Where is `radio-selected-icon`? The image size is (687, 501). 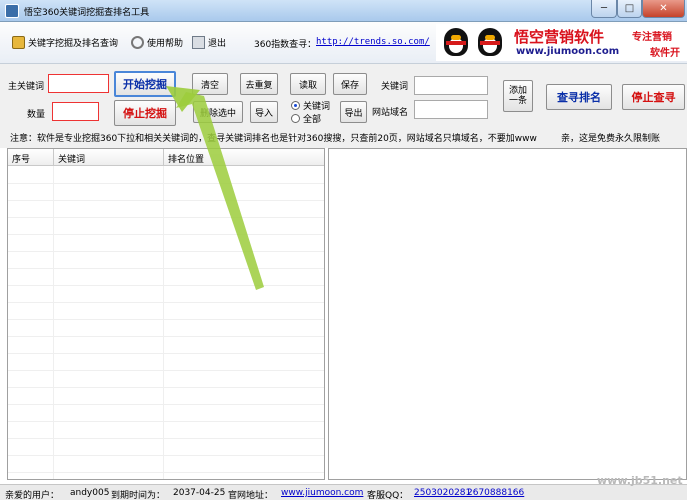
radio-selected-icon is located at coordinates (295, 105).